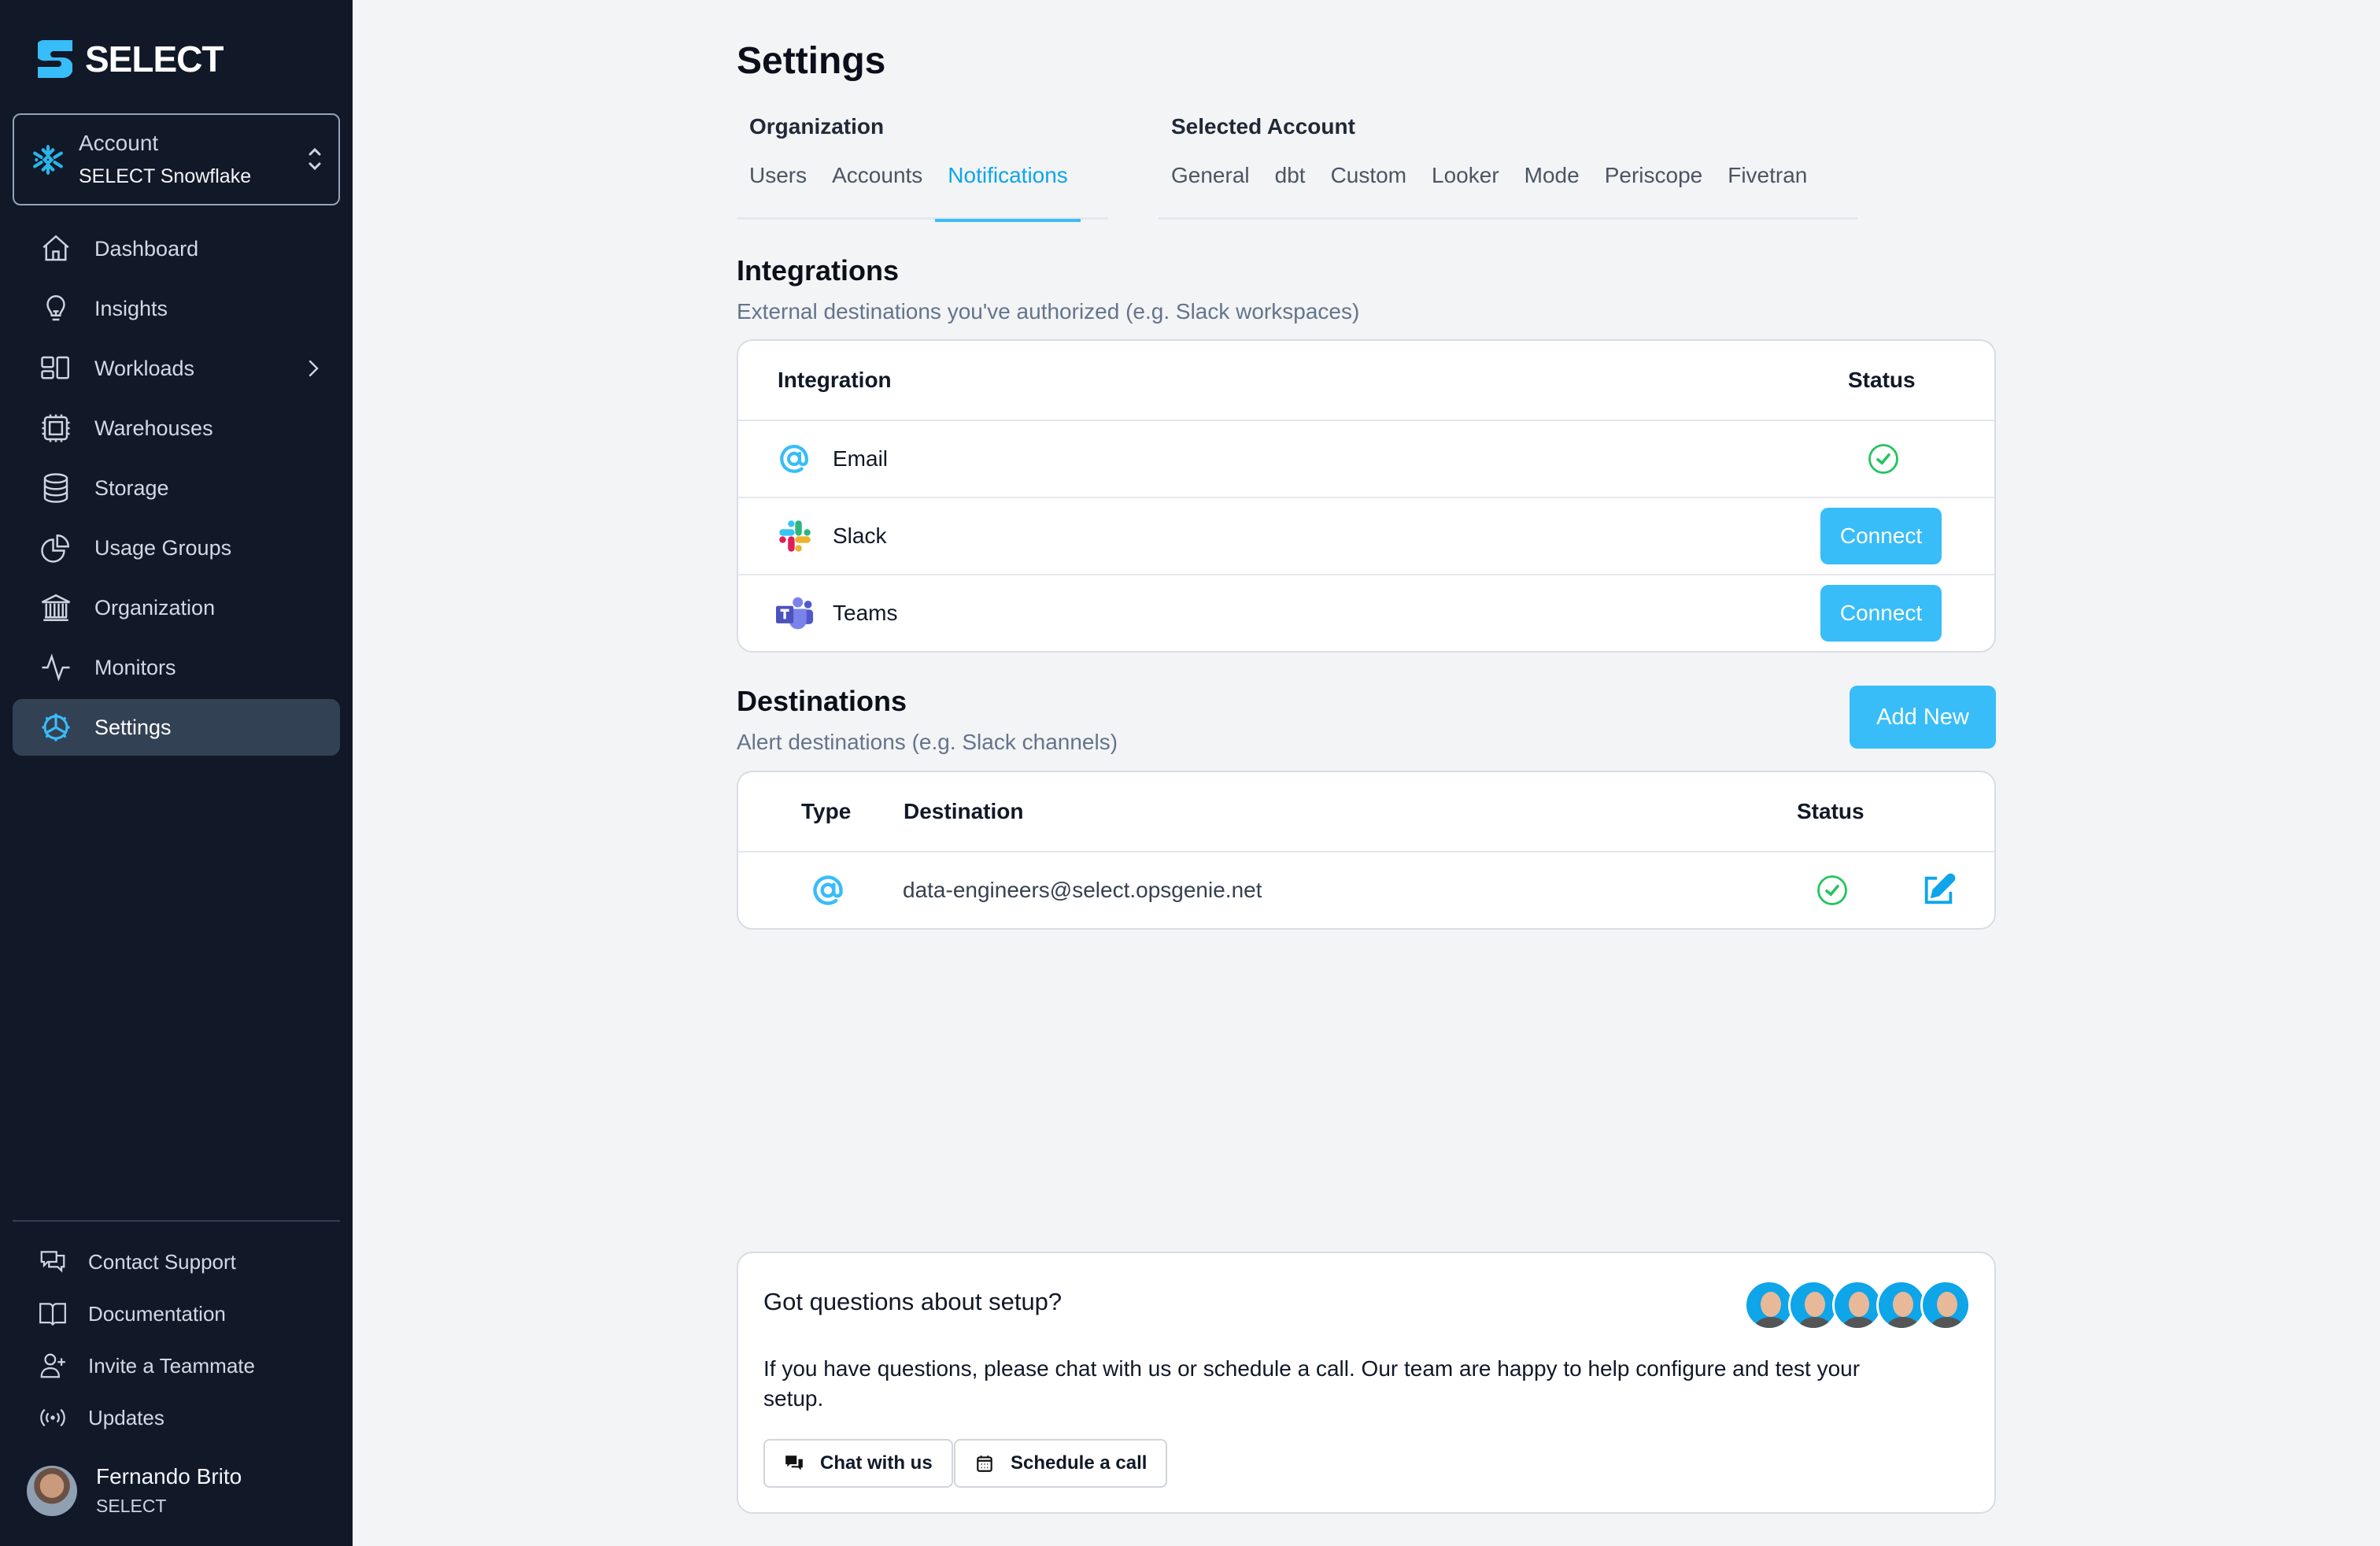 Image resolution: width=2380 pixels, height=1546 pixels. Describe the element at coordinates (315, 159) in the screenshot. I see `chevron-up-down-icon` at that location.